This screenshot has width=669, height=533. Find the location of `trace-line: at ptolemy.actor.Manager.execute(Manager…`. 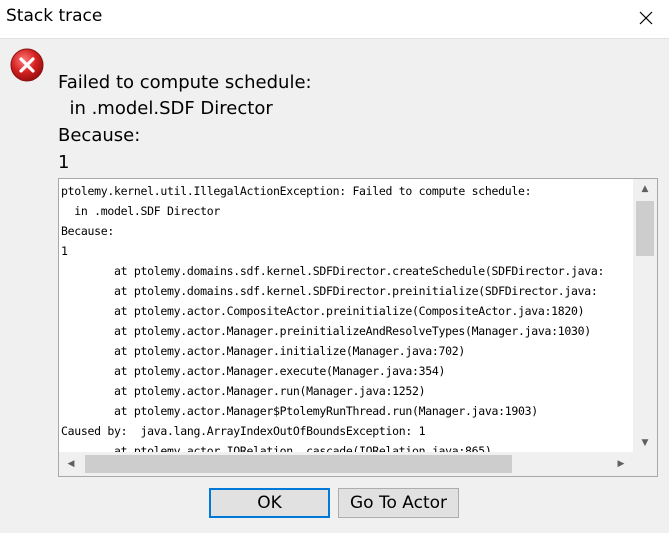

trace-line: at ptolemy.actor.Manager.execute(Manager… is located at coordinates (253, 371).